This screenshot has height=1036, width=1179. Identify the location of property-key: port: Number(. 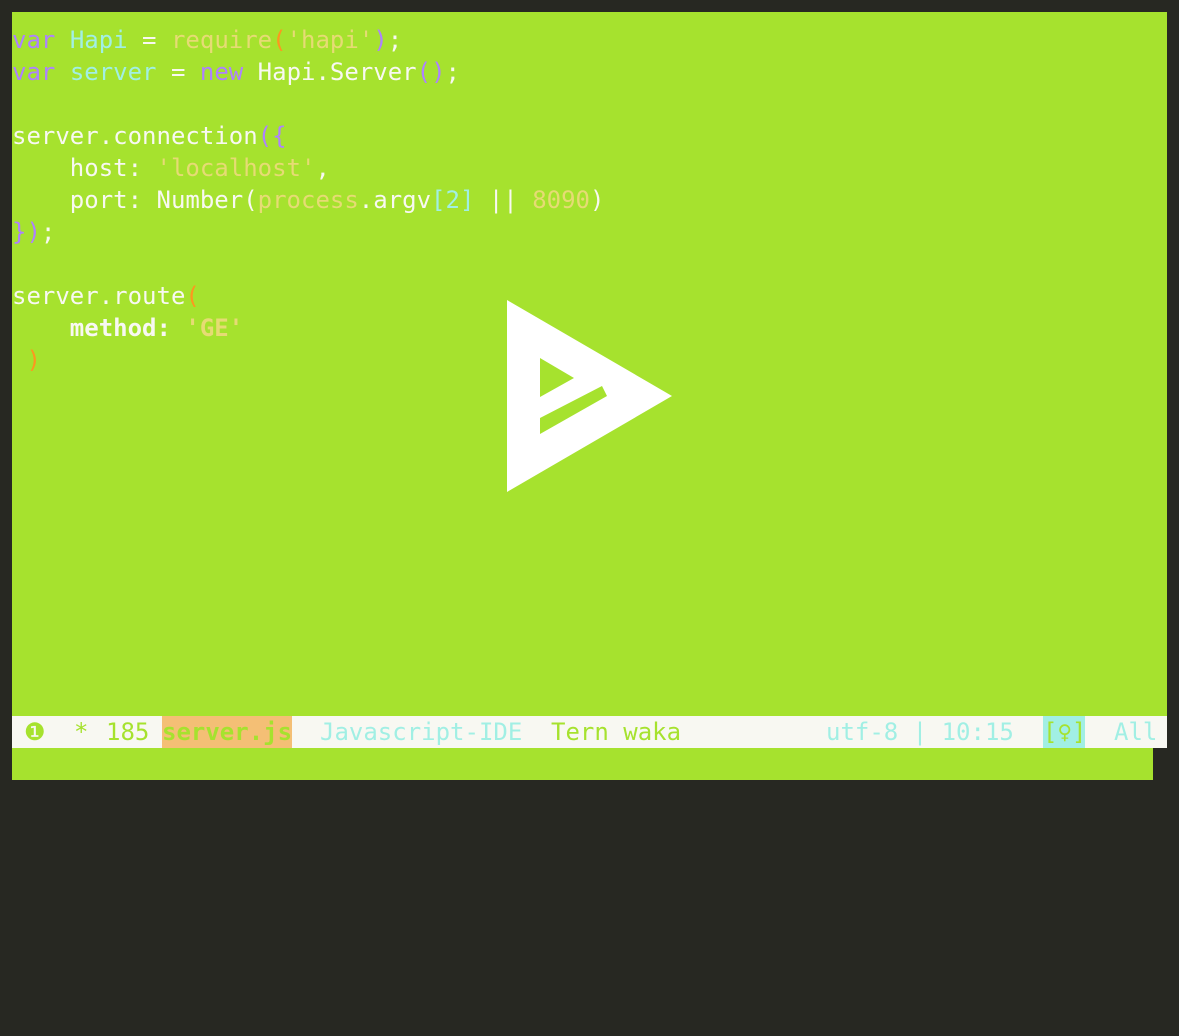
(135, 200).